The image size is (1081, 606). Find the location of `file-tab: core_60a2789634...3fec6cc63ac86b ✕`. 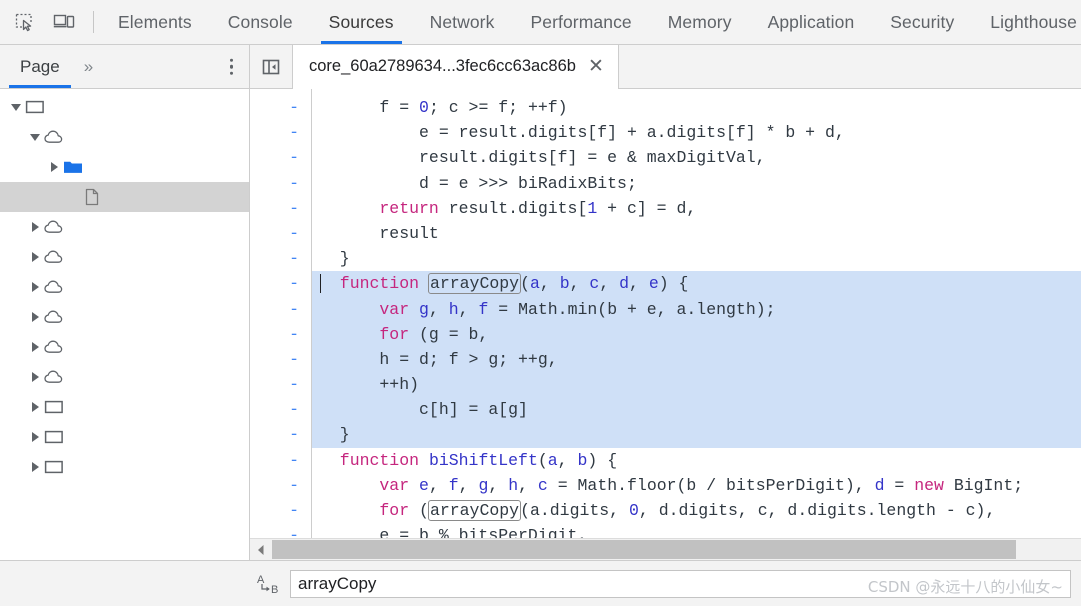

file-tab: core_60a2789634...3fec6cc63ac86b ✕ is located at coordinates (455, 67).